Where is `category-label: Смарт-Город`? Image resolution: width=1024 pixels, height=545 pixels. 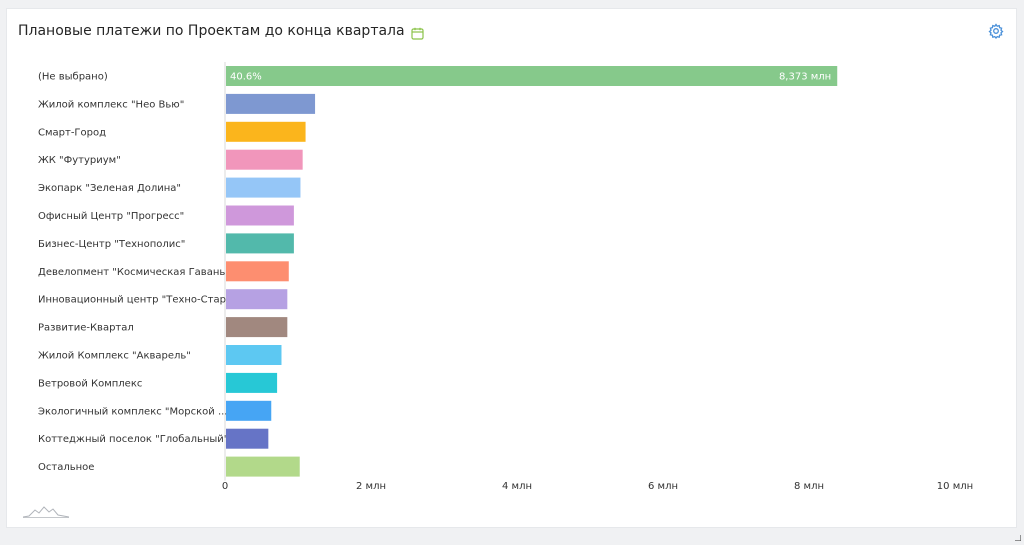
category-label: Смарт-Город is located at coordinates (72, 132).